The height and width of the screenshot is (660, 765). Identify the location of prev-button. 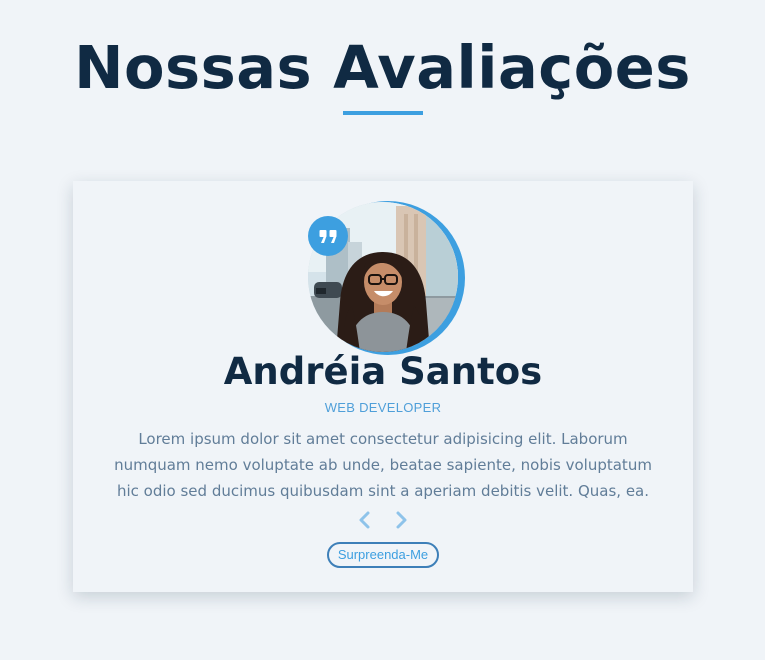
(365, 520).